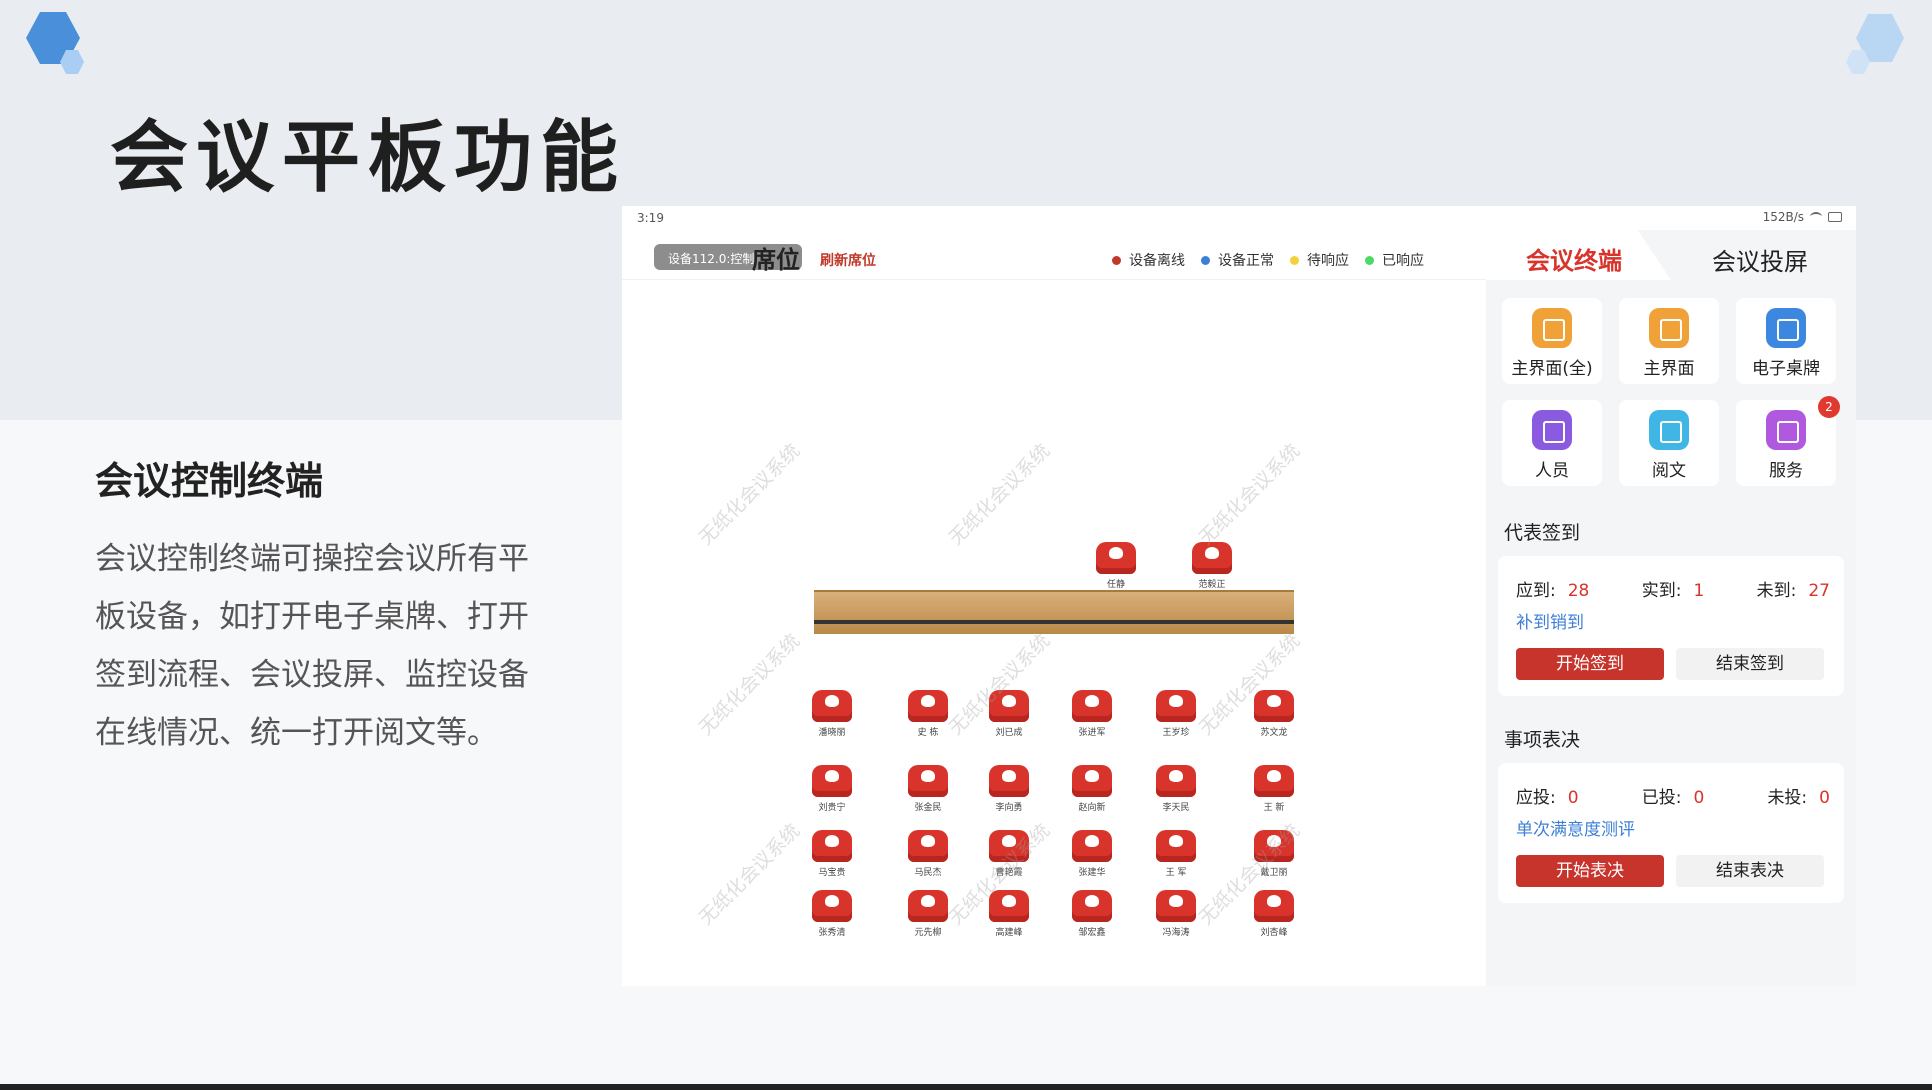 This screenshot has height=1090, width=1932. I want to click on seat-r4-c2: 元先柳, so click(928, 914).